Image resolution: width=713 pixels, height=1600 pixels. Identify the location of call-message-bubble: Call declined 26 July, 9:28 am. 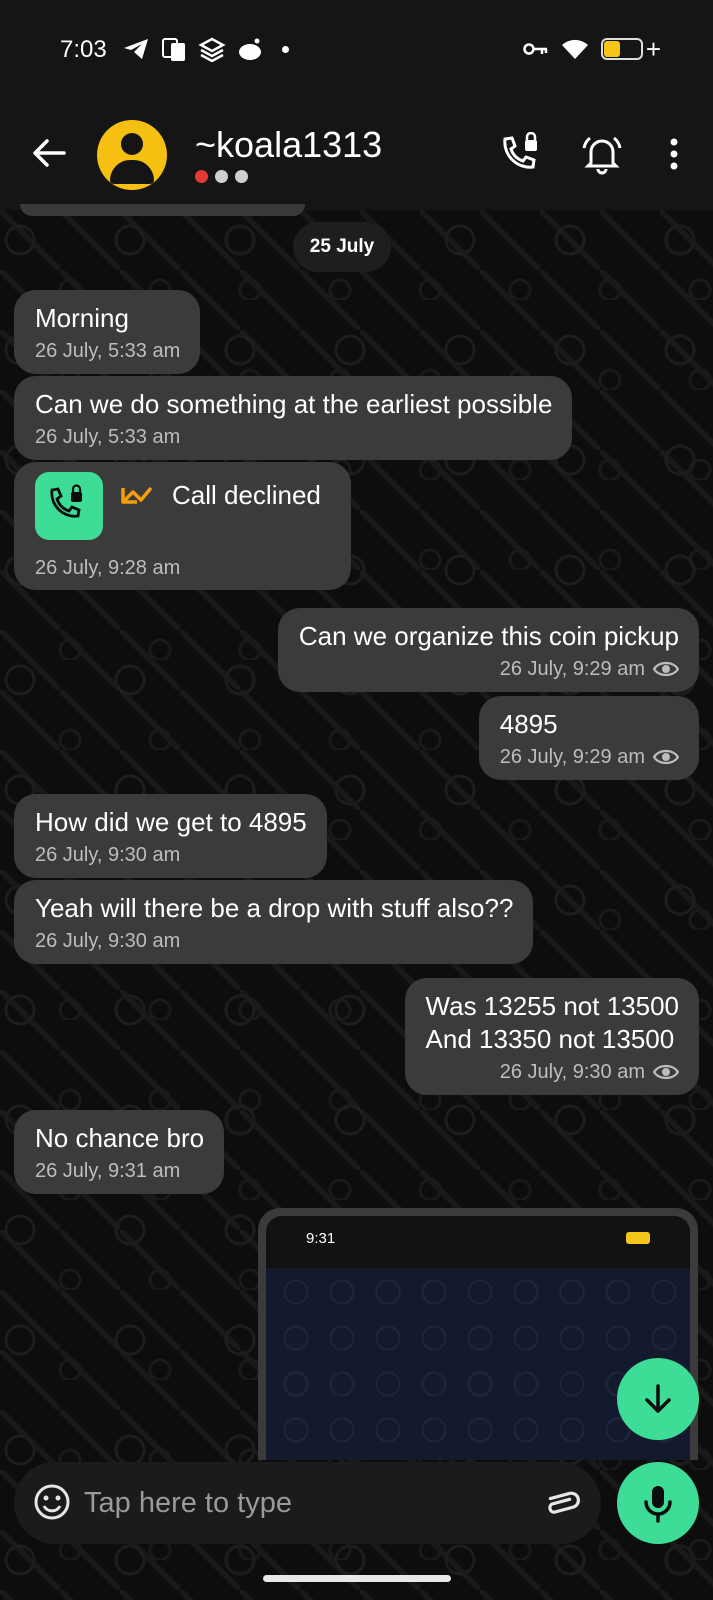
(182, 526).